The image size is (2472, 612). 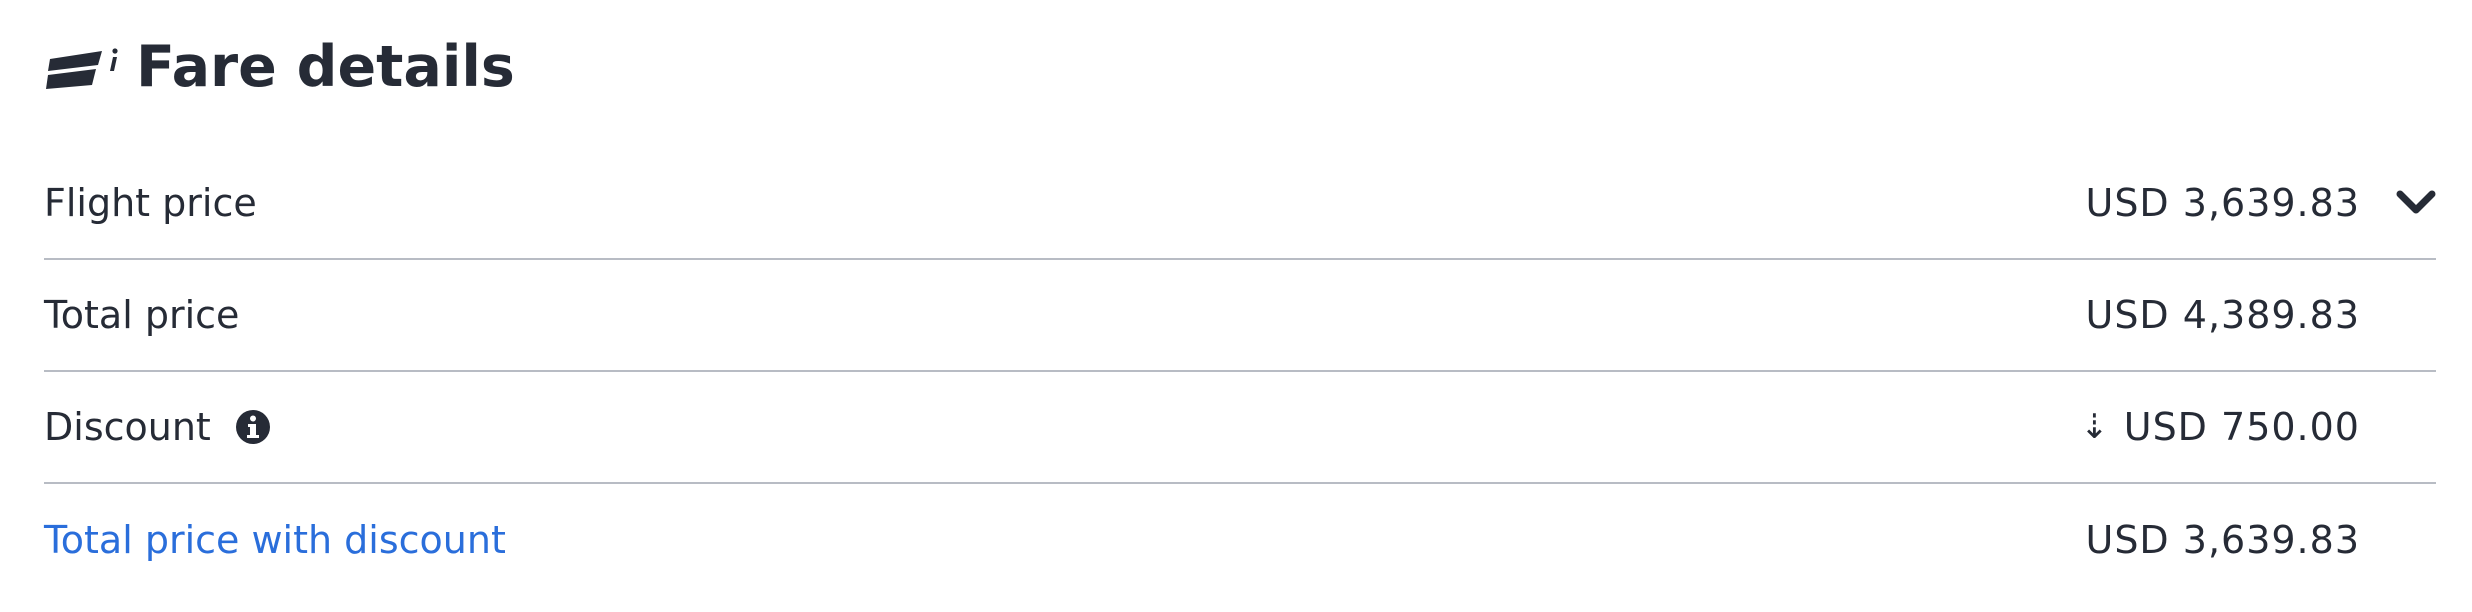 What do you see at coordinates (142, 315) in the screenshot?
I see `row-label: Total price` at bounding box center [142, 315].